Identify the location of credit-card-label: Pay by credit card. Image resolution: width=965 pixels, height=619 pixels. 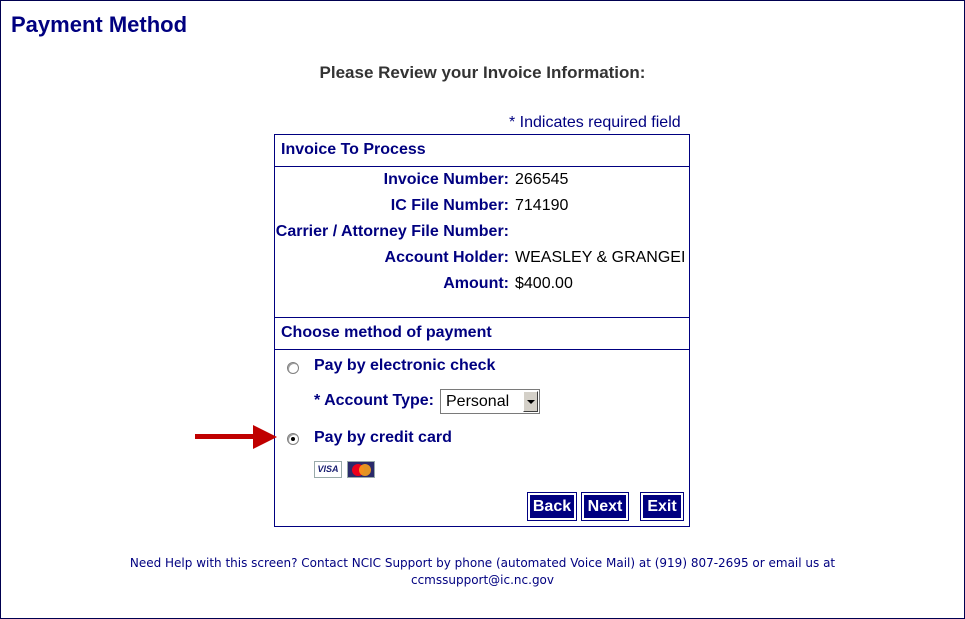
(383, 438).